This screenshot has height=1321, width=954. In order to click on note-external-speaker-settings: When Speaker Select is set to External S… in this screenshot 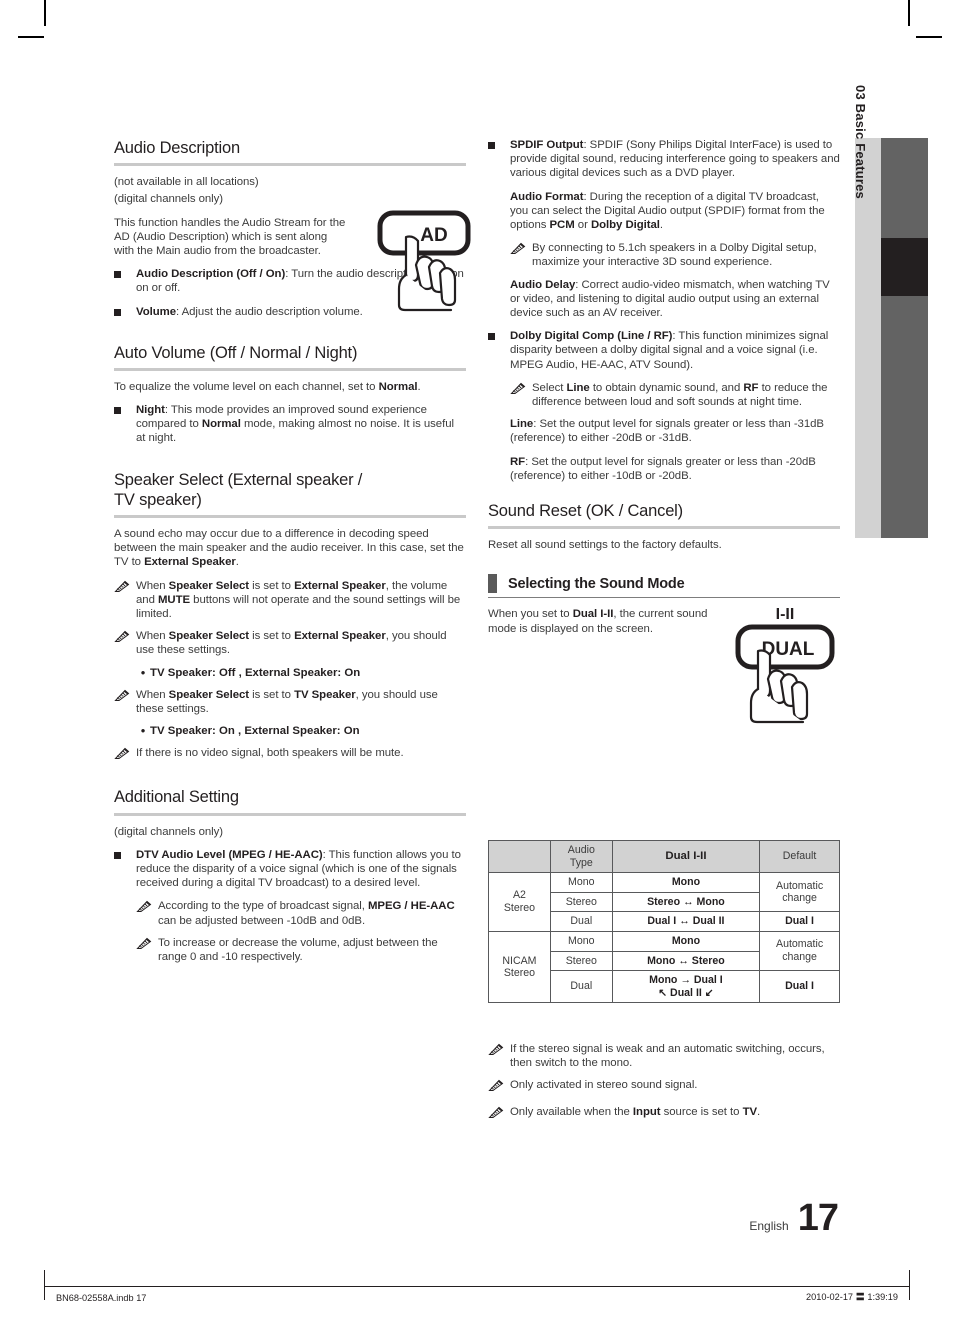, I will do `click(290, 643)`.